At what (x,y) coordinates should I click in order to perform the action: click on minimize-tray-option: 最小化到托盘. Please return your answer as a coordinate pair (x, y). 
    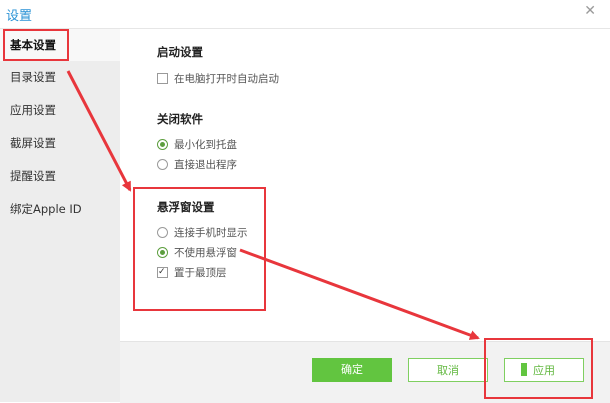
    Looking at the image, I should click on (197, 146).